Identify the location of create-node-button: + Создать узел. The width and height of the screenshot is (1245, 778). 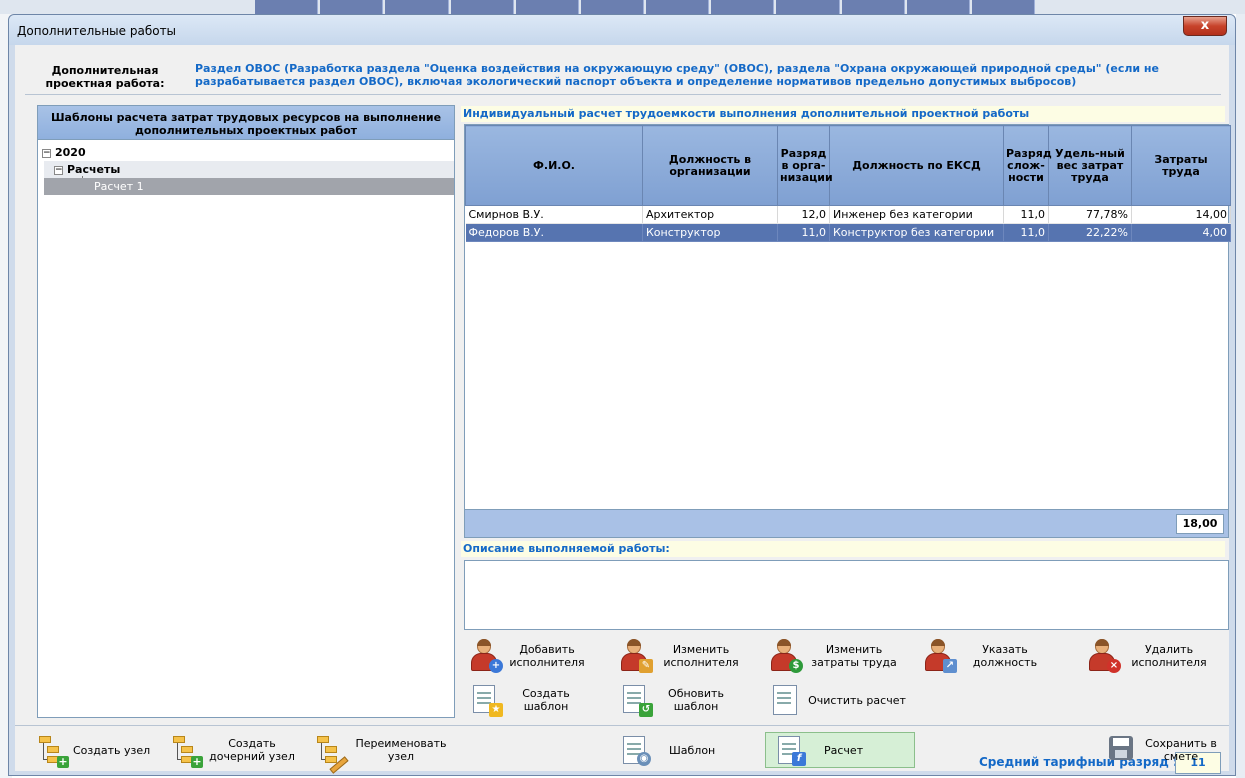
(100, 750).